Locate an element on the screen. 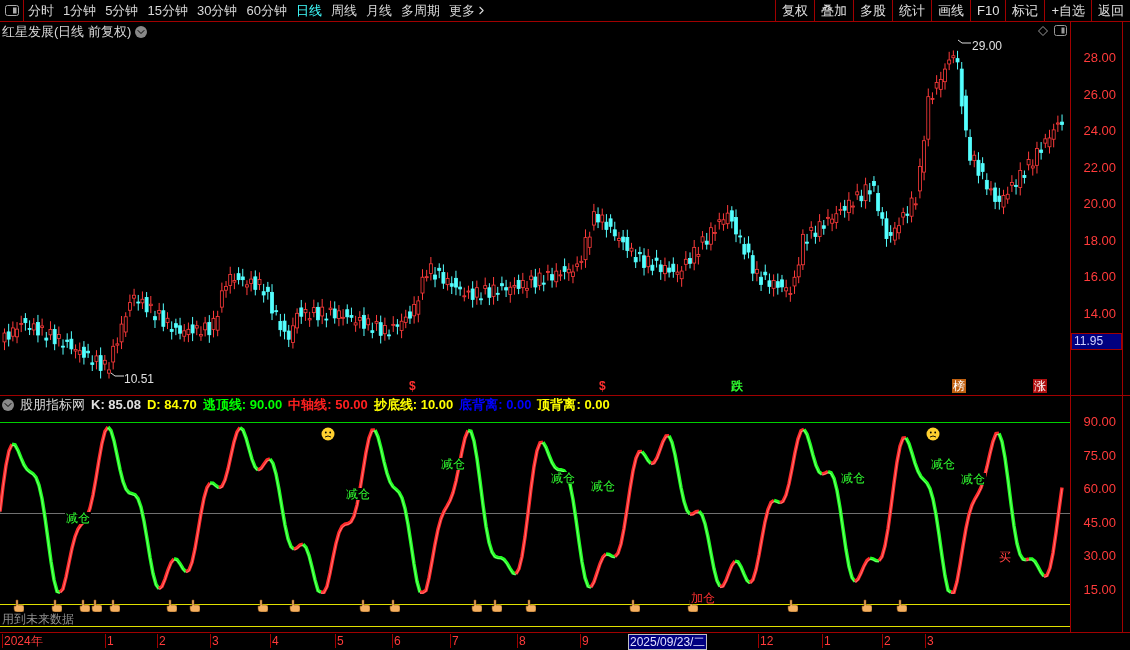  toolbar-button: 叠加 is located at coordinates (833, 10).